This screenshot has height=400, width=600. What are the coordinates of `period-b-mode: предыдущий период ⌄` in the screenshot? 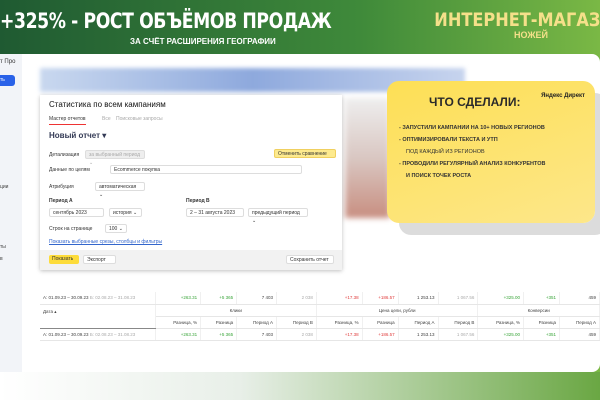 It's located at (278, 216).